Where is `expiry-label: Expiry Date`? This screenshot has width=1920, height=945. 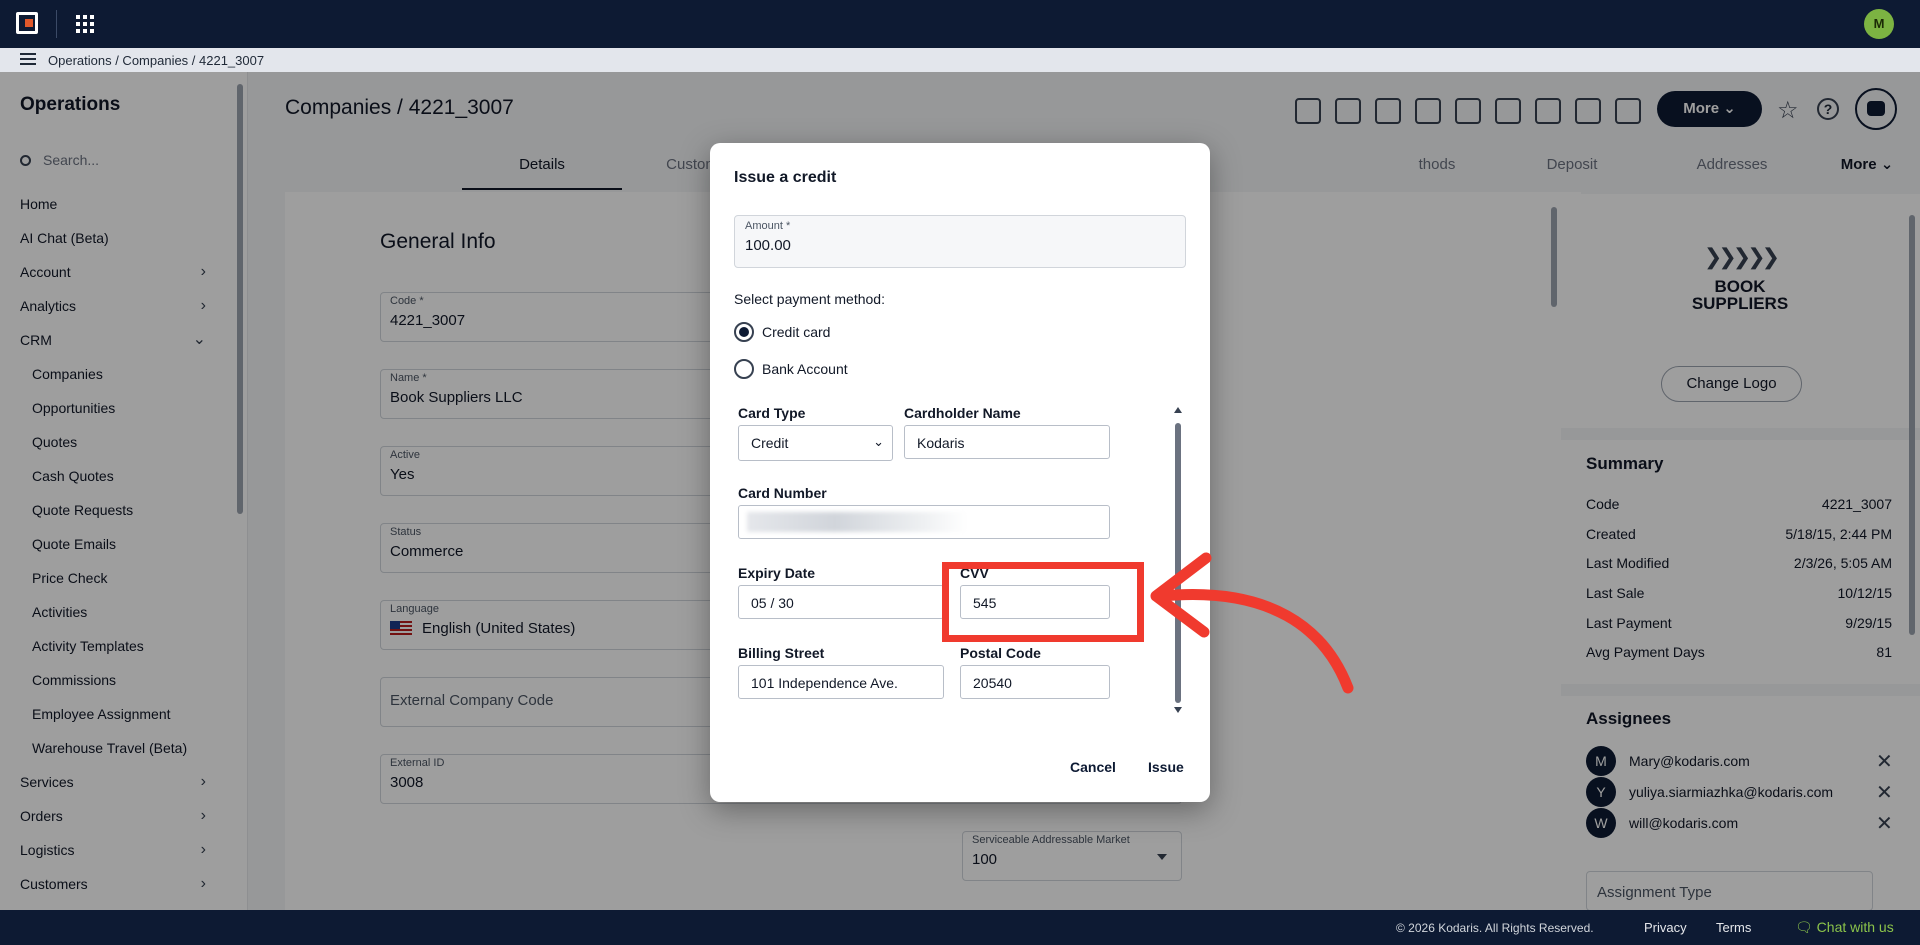 expiry-label: Expiry Date is located at coordinates (777, 573).